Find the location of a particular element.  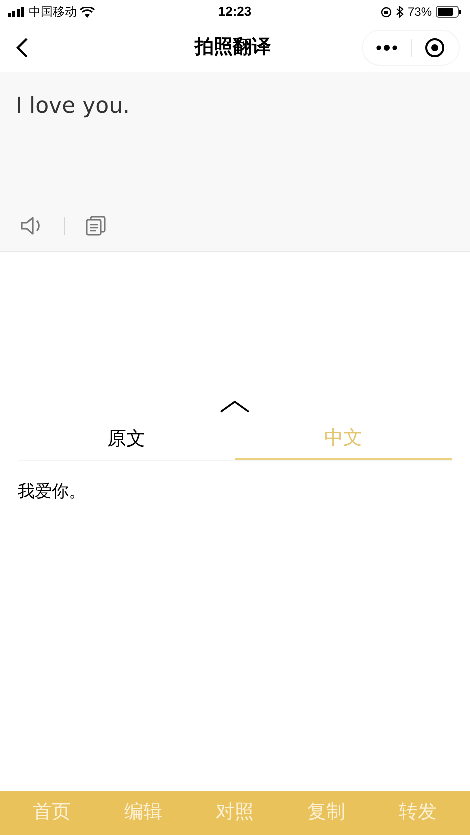

page-title: 拍照翻译 is located at coordinates (233, 48).